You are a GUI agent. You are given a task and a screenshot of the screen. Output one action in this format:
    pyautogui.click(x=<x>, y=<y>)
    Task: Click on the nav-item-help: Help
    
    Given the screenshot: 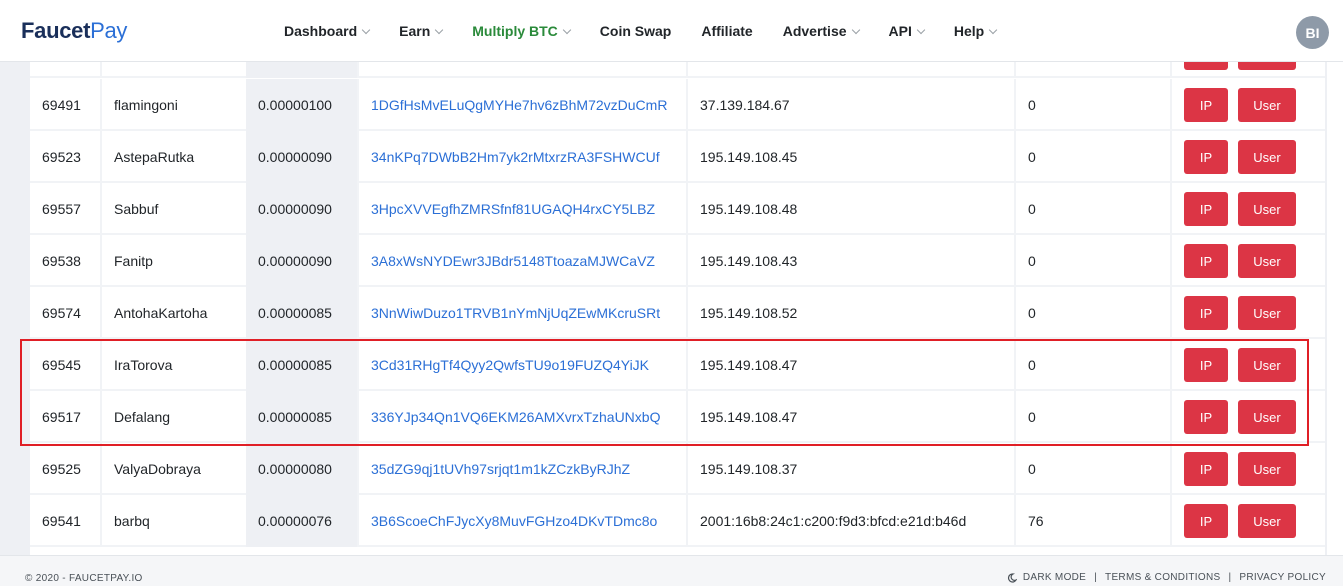 What is the action you would take?
    pyautogui.click(x=975, y=31)
    